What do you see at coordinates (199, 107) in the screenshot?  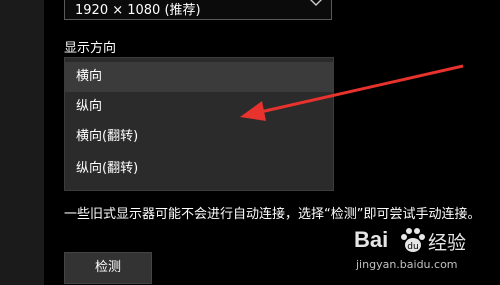 I see `orientation-option-portrait: 纵向` at bounding box center [199, 107].